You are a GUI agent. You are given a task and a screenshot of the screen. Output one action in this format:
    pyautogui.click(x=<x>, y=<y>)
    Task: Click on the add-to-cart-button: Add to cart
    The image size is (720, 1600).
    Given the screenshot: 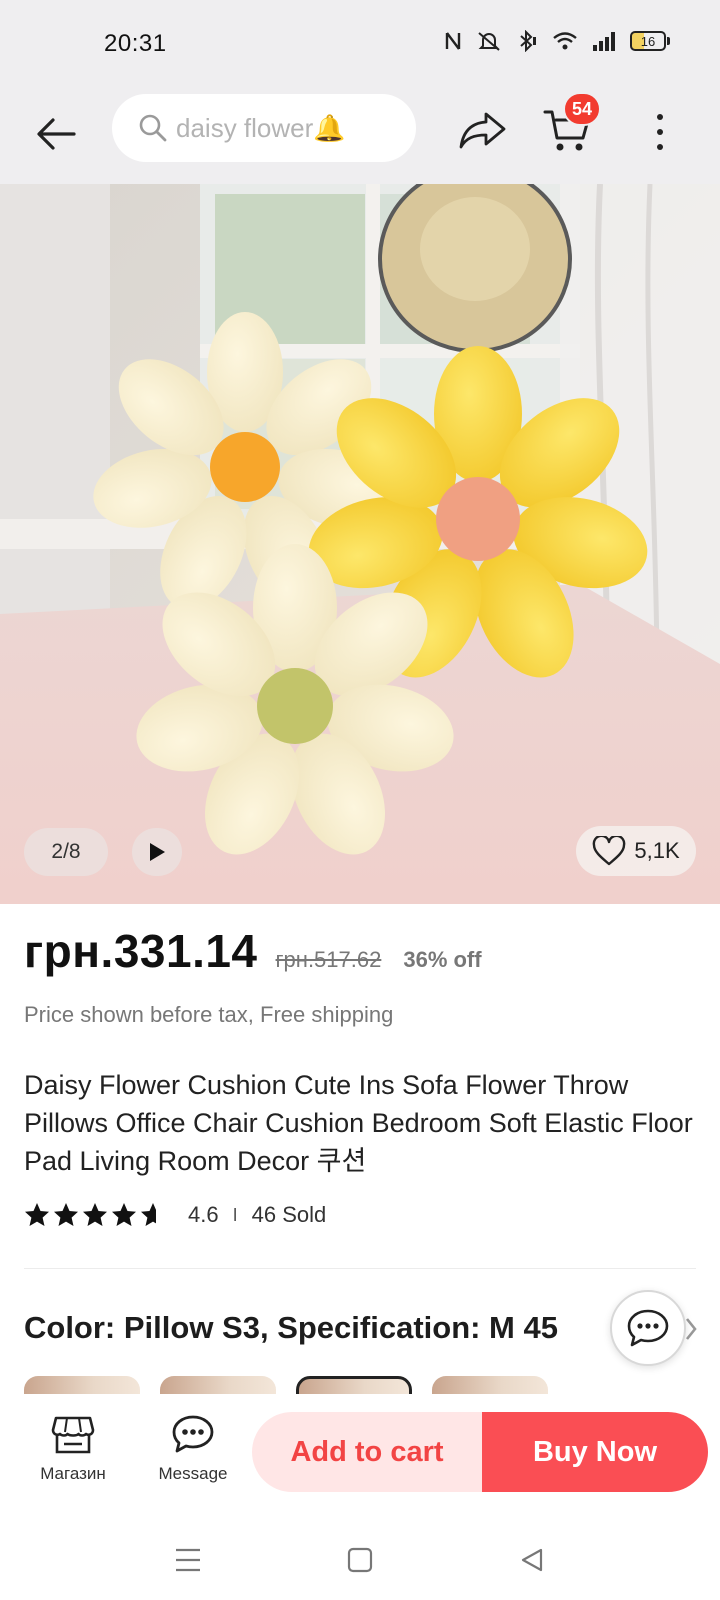 What is the action you would take?
    pyautogui.click(x=367, y=1452)
    